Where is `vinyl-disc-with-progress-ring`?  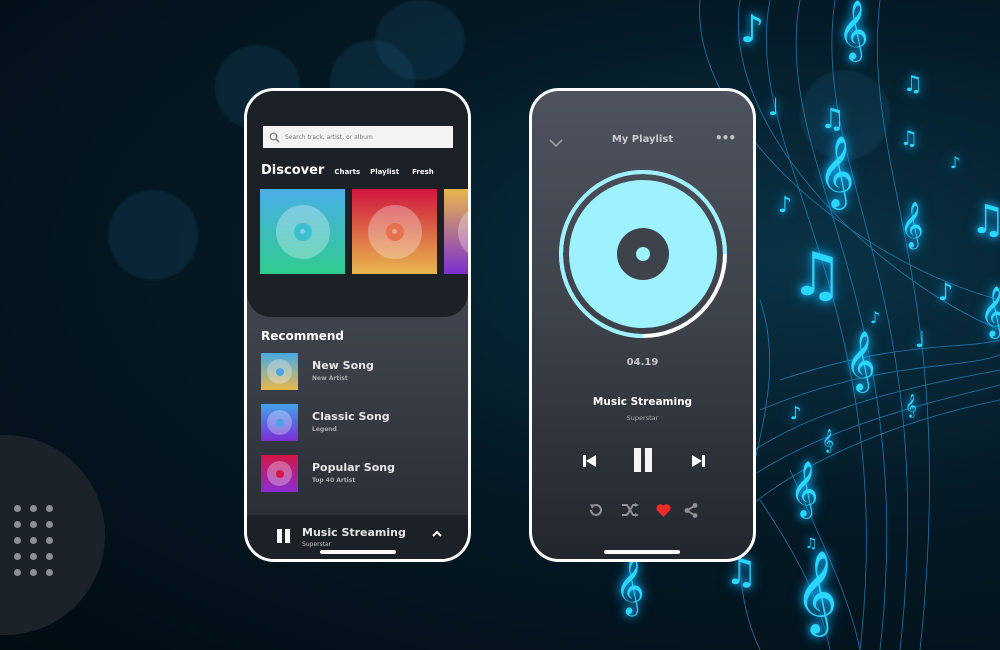 vinyl-disc-with-progress-ring is located at coordinates (643, 254).